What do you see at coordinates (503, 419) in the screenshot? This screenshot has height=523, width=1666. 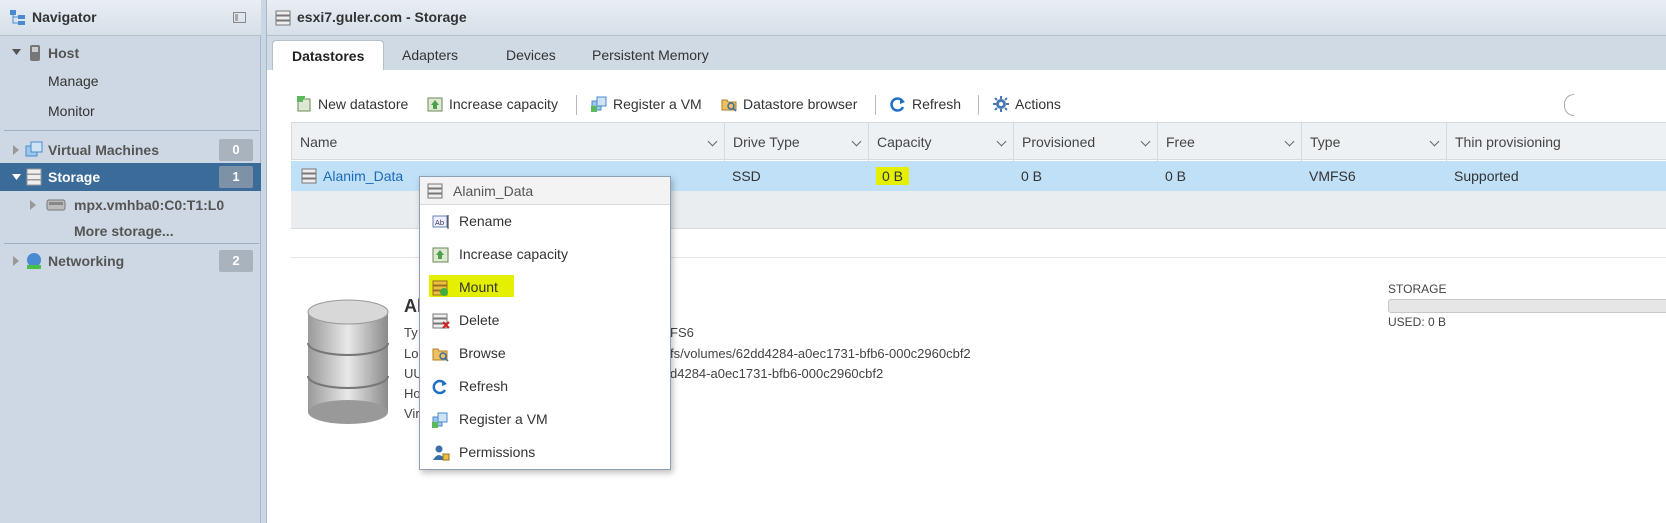 I see `menu-item-label: Register a VM` at bounding box center [503, 419].